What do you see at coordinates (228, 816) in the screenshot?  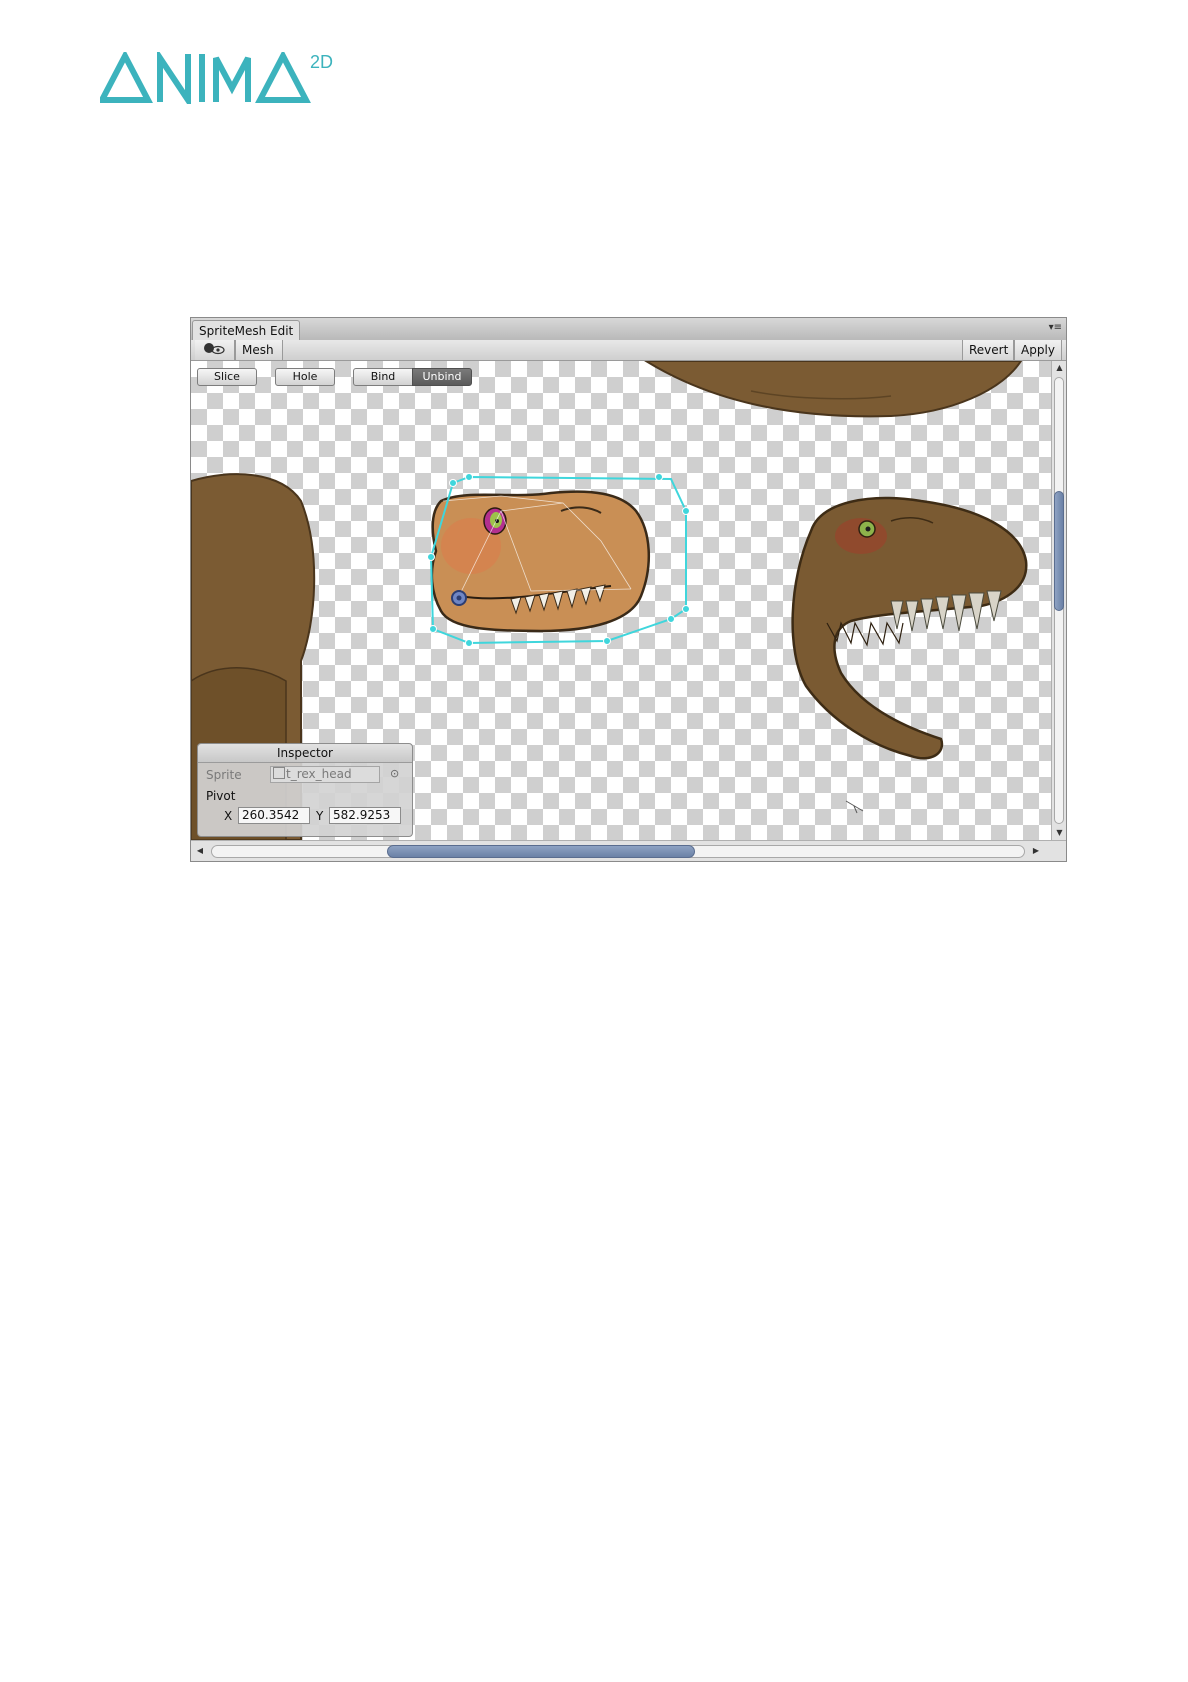 I see `pivot-x-label: X` at bounding box center [228, 816].